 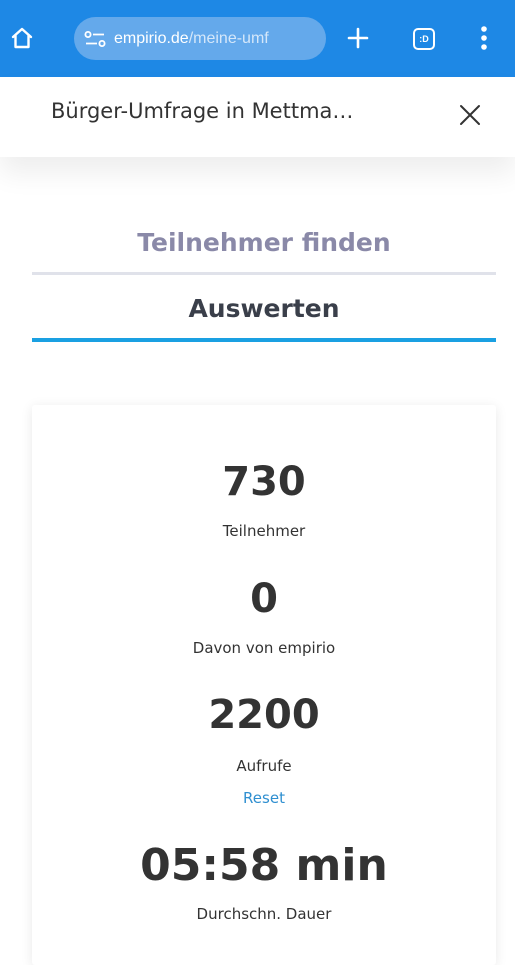 What do you see at coordinates (264, 715) in the screenshot?
I see `views-count: 2200` at bounding box center [264, 715].